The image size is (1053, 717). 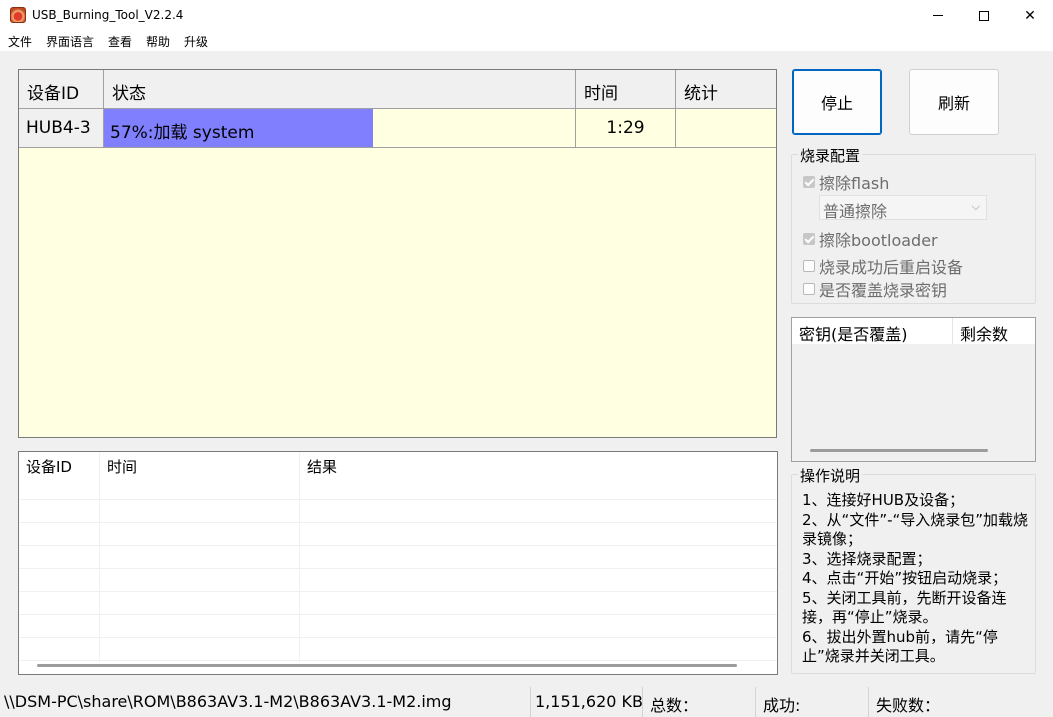 I want to click on log-header-device-id: 设备ID, so click(x=59, y=464).